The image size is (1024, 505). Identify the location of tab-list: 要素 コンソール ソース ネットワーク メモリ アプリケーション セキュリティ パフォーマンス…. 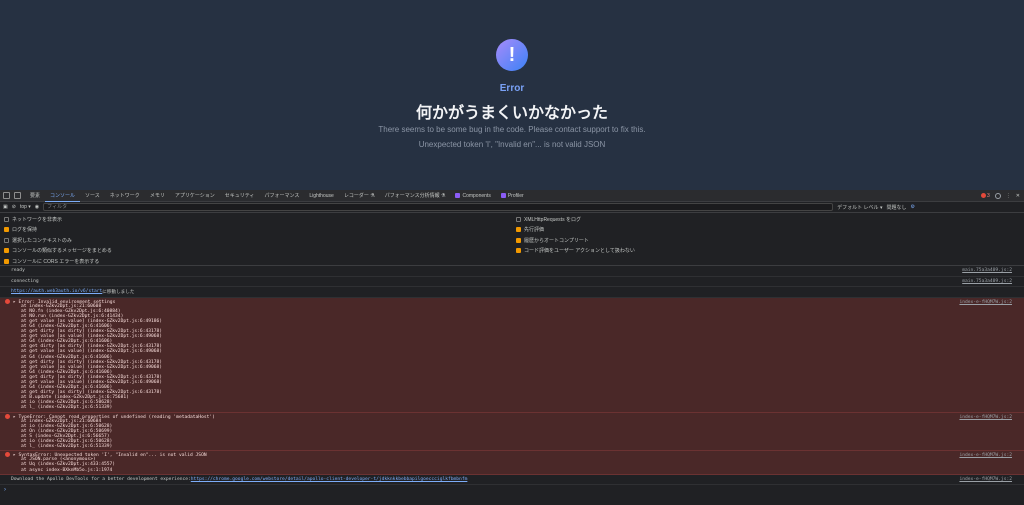
(277, 196).